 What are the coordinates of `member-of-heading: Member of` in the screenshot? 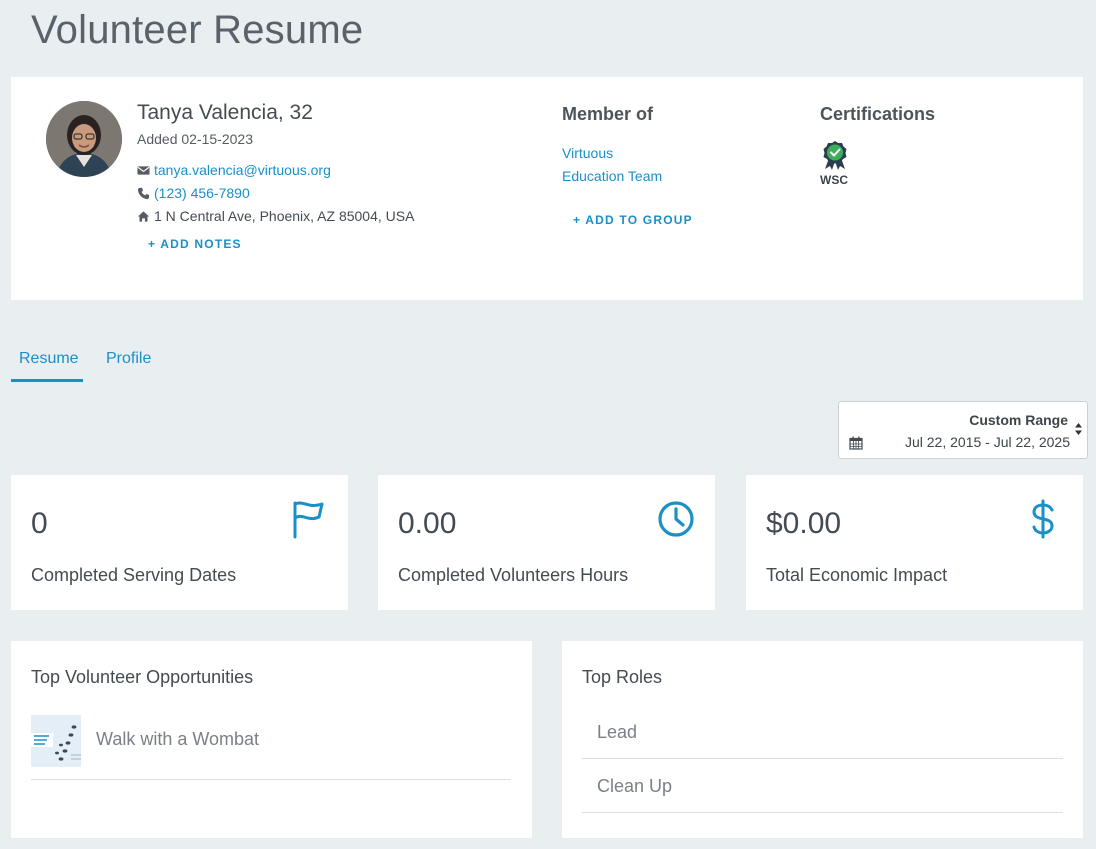 It's located at (608, 114).